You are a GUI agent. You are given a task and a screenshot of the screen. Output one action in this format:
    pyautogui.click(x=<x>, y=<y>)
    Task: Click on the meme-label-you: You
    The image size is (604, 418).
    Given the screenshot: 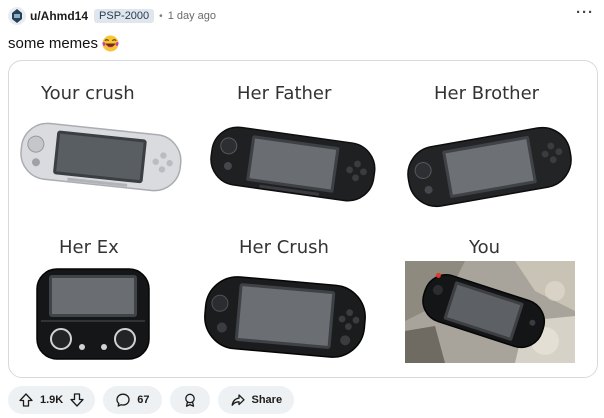 What is the action you would take?
    pyautogui.click(x=485, y=247)
    